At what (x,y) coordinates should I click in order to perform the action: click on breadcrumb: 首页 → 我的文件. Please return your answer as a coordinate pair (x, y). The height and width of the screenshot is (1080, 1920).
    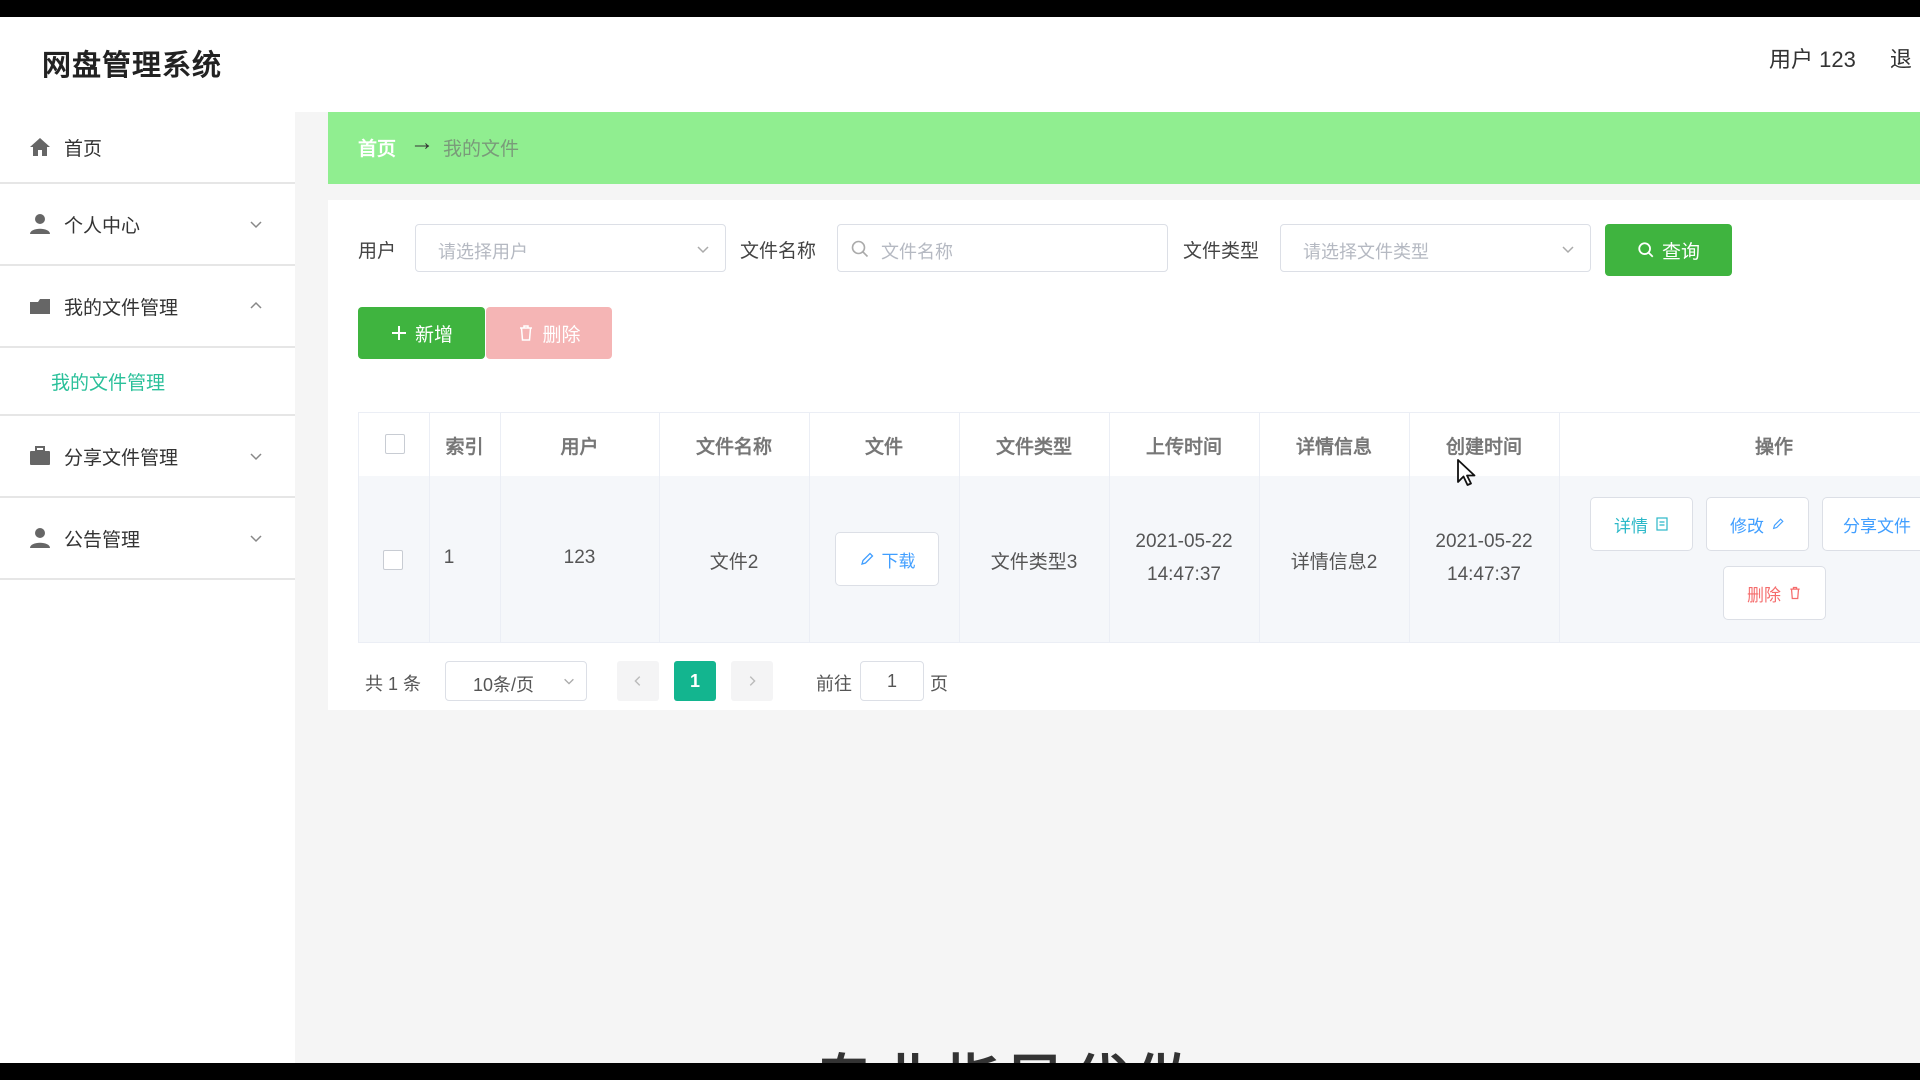
    Looking at the image, I should click on (1124, 148).